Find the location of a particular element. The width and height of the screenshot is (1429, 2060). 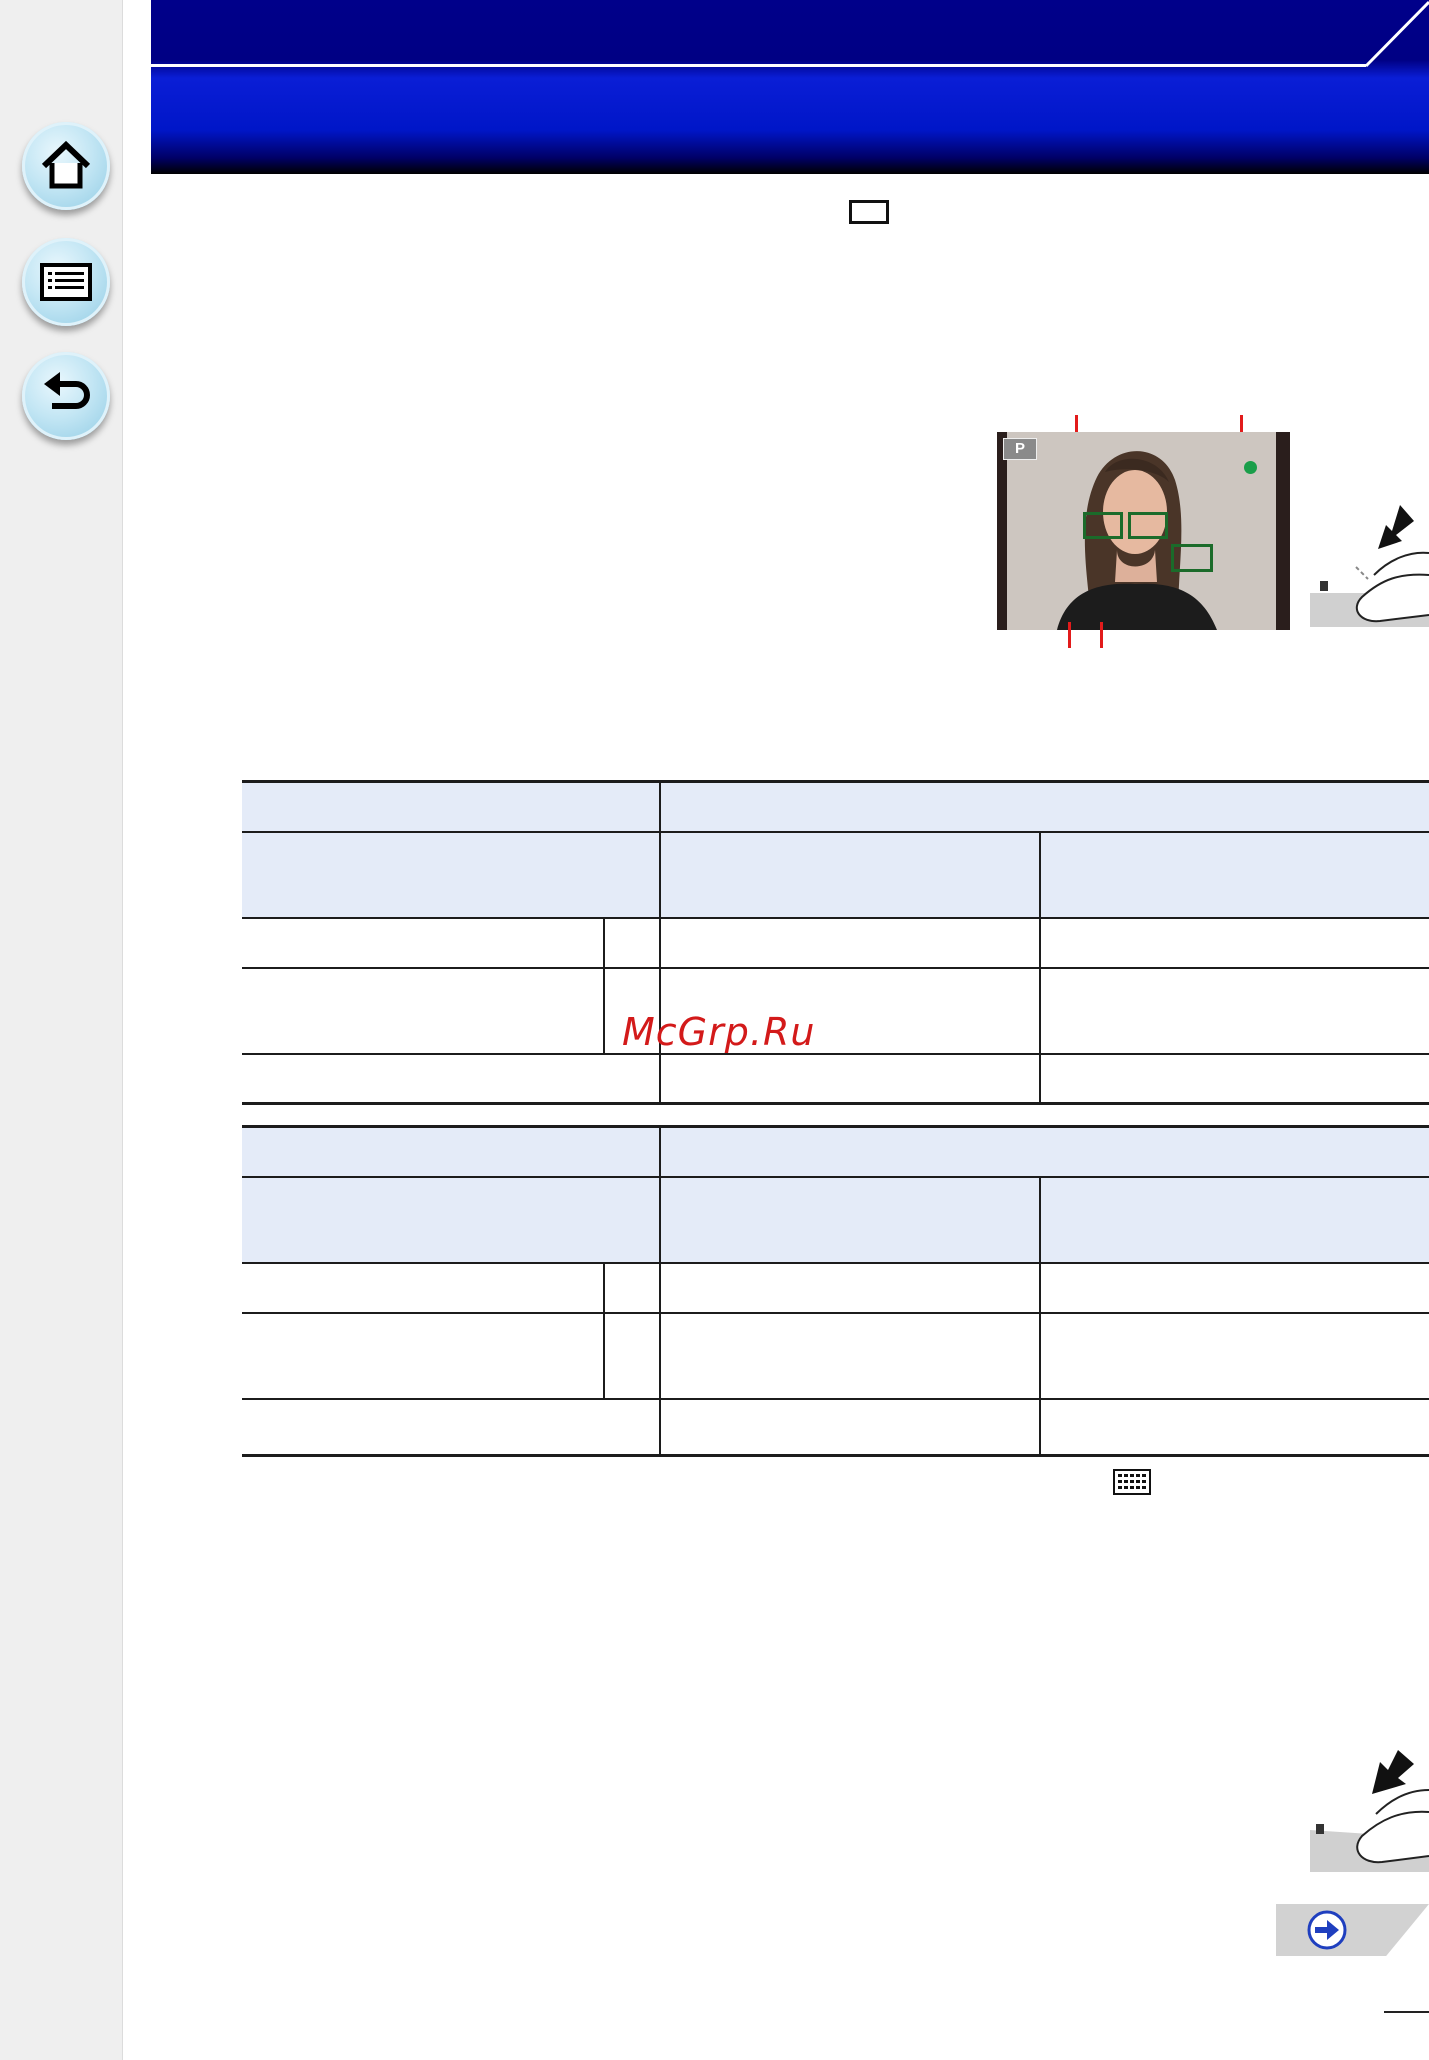

table-2-subheader-mid is located at coordinates (850, 1219).